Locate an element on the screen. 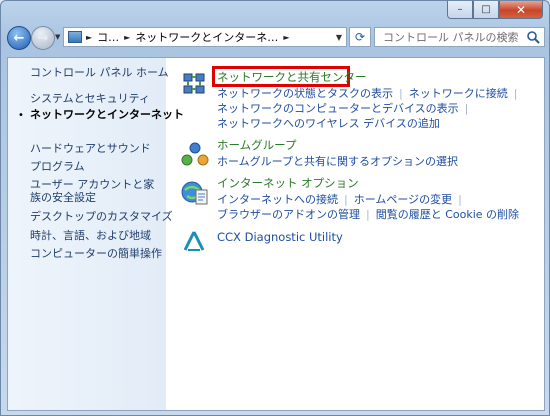 The width and height of the screenshot is (550, 416). category-title-network-sharing-center: ネットワークと共有センター is located at coordinates (292, 77).